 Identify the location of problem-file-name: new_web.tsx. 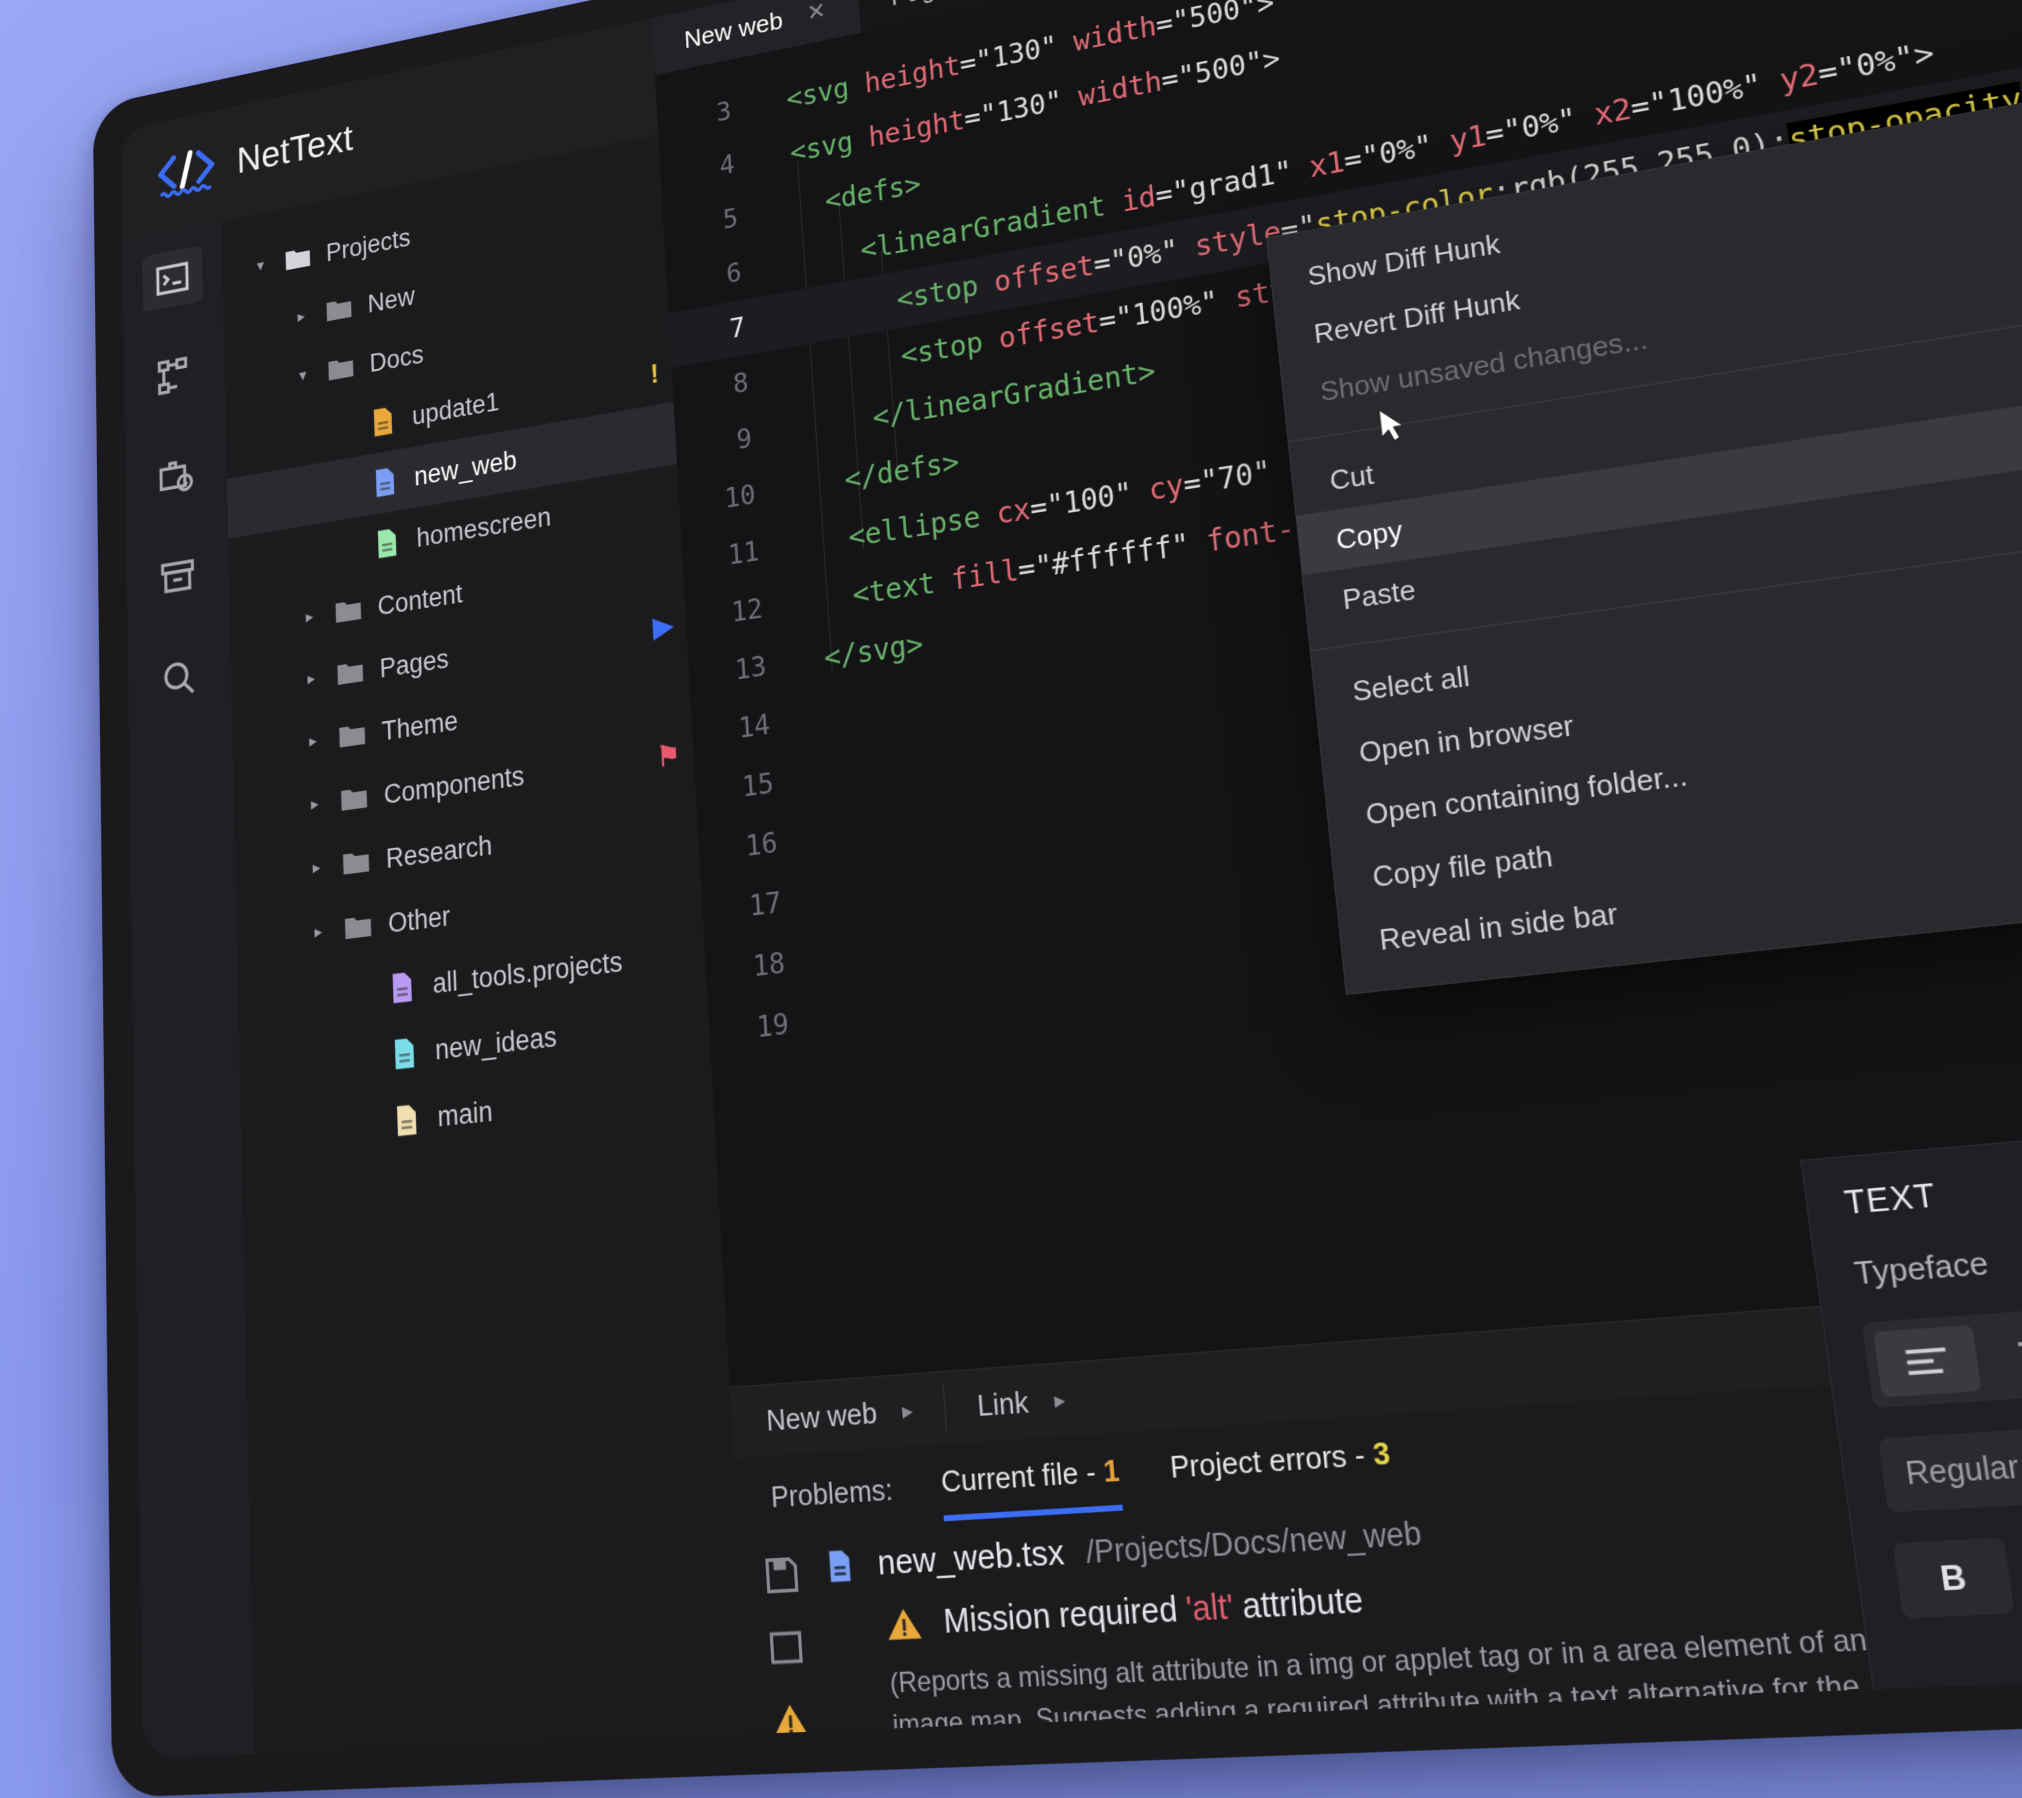
(970, 1558).